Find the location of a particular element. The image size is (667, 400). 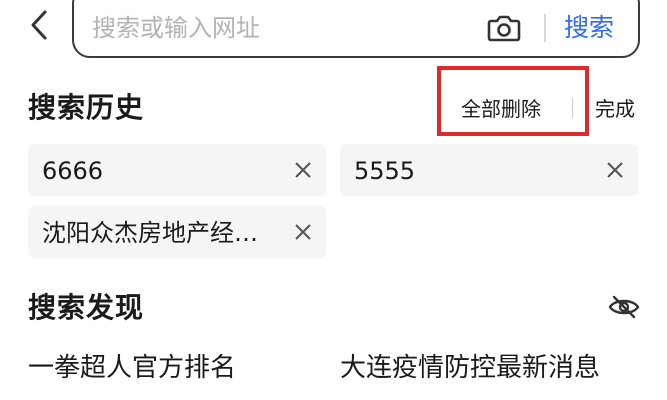

discover-item: 一拳超人官方排名 is located at coordinates (132, 368).